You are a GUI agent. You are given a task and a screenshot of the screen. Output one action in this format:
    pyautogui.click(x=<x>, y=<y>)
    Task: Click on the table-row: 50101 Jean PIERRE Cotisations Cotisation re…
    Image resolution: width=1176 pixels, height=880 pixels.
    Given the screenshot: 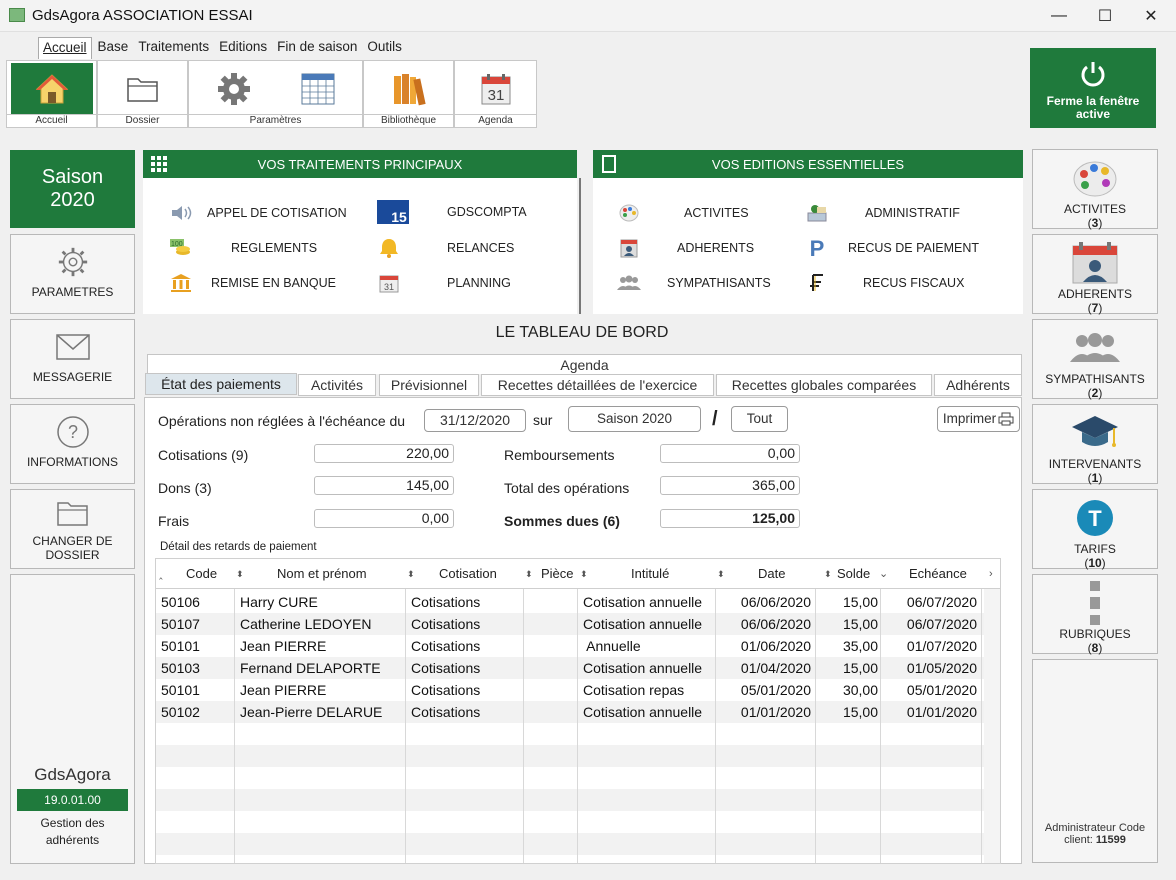 What is the action you would take?
    pyautogui.click(x=578, y=690)
    